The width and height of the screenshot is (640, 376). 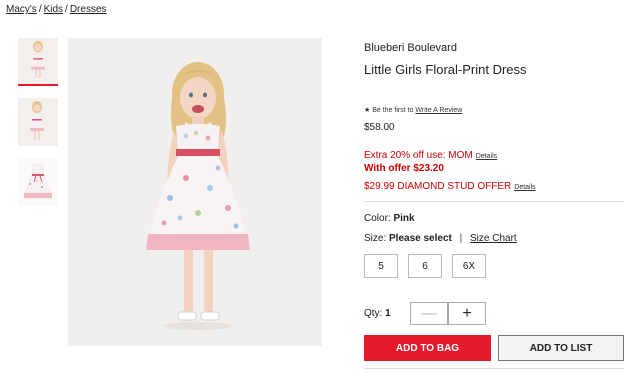 What do you see at coordinates (404, 218) in the screenshot?
I see `color-value: Pink` at bounding box center [404, 218].